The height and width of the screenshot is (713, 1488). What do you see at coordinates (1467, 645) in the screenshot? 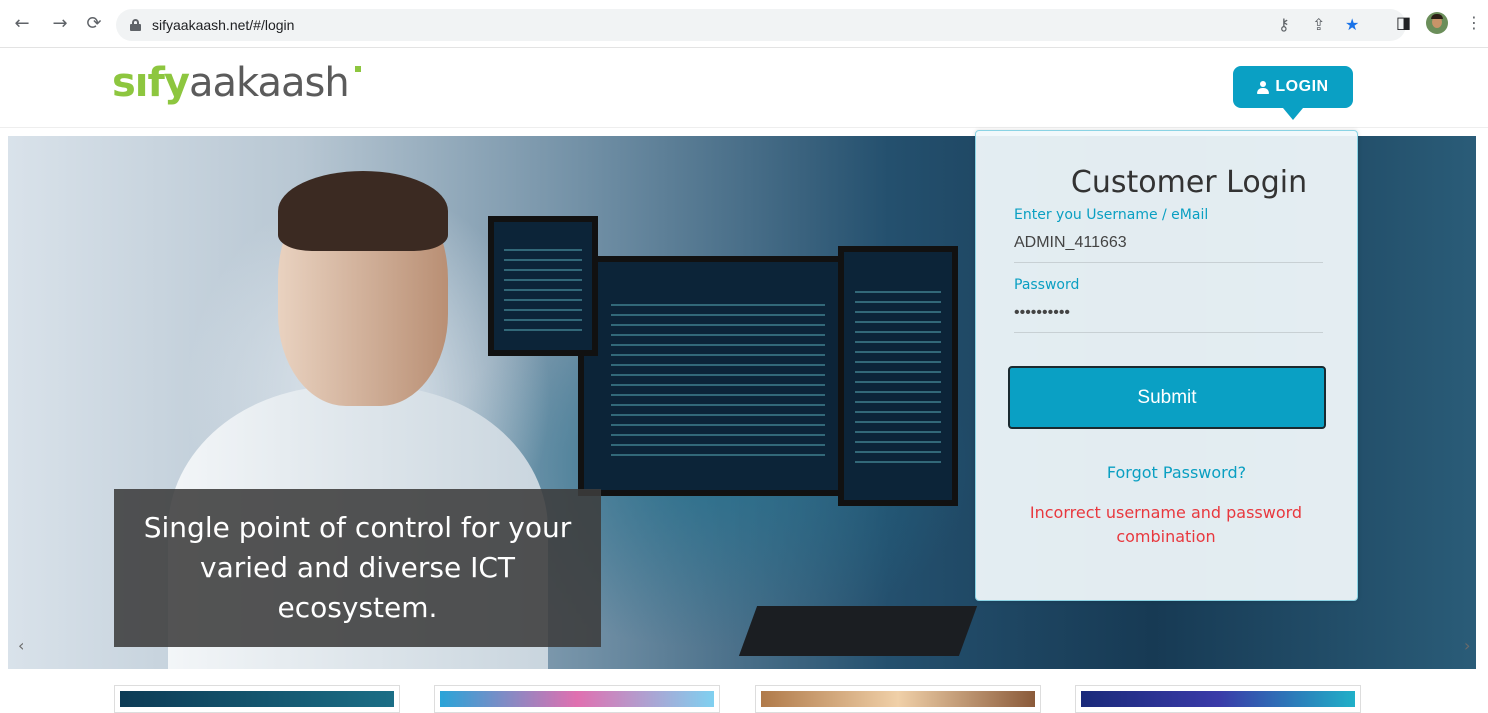
I see `carousel-next-icon: ›` at bounding box center [1467, 645].